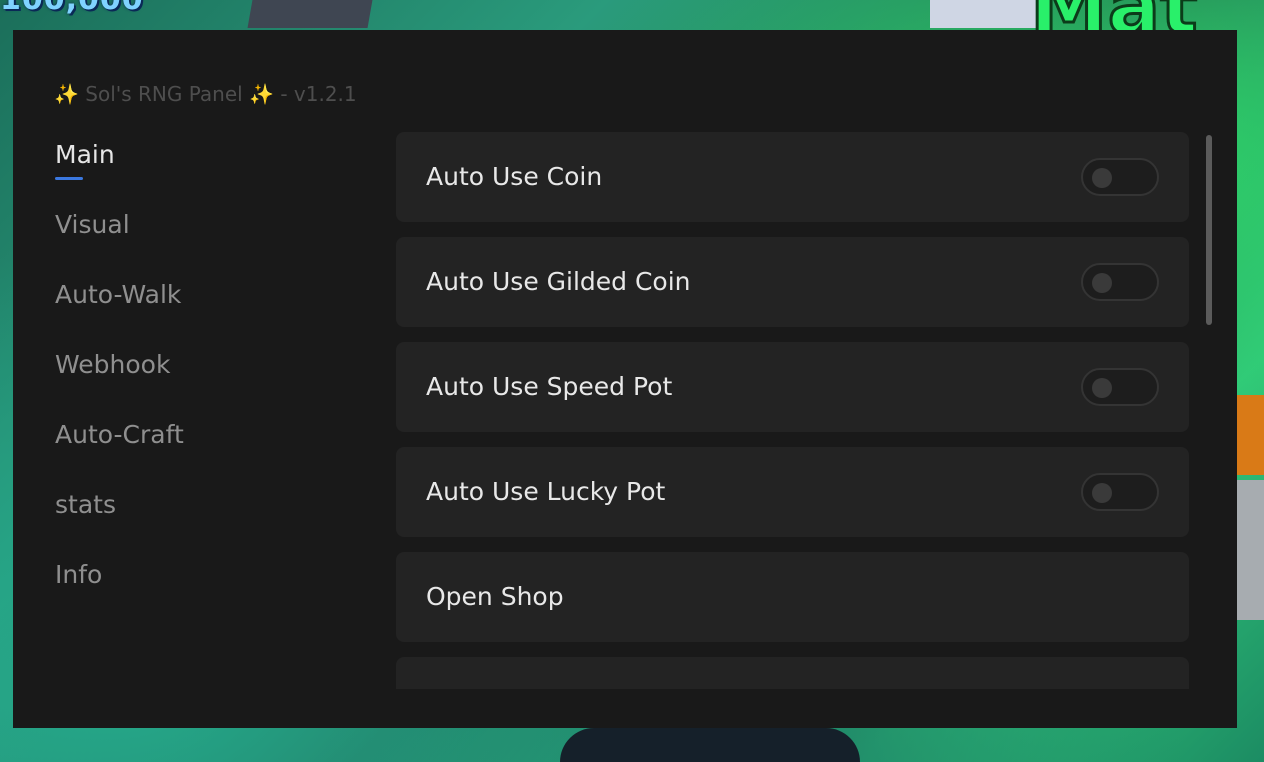  Describe the element at coordinates (546, 491) in the screenshot. I see `option-label: Auto Use Lucky Pot` at that location.